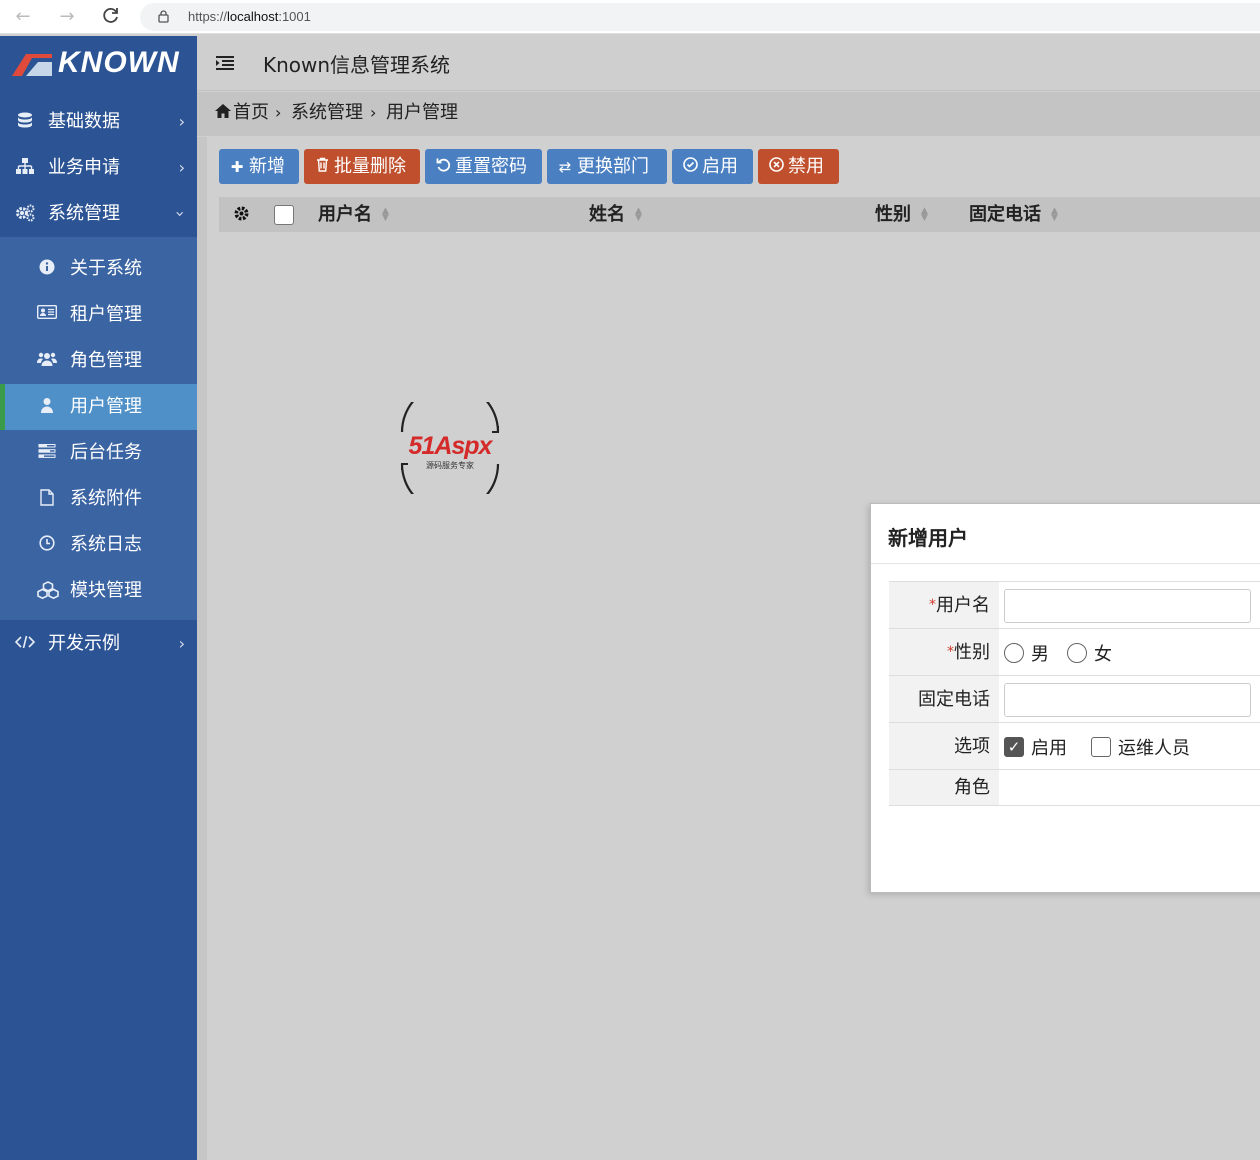 Image resolution: width=1260 pixels, height=1160 pixels. Describe the element at coordinates (48, 591) in the screenshot. I see `cubes-icon` at that location.